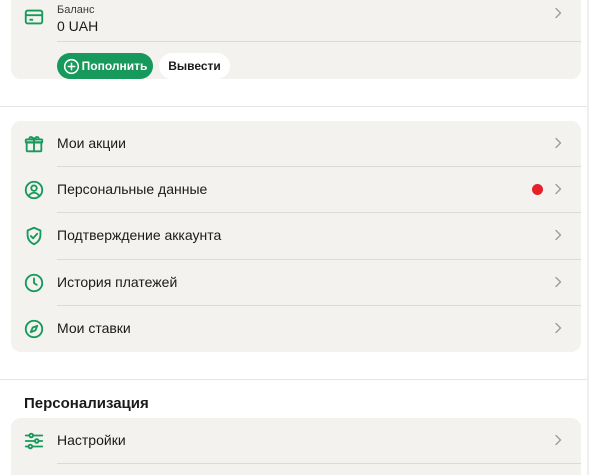 The width and height of the screenshot is (589, 475). What do you see at coordinates (194, 66) in the screenshot?
I see `withdraw-button: Вывести` at bounding box center [194, 66].